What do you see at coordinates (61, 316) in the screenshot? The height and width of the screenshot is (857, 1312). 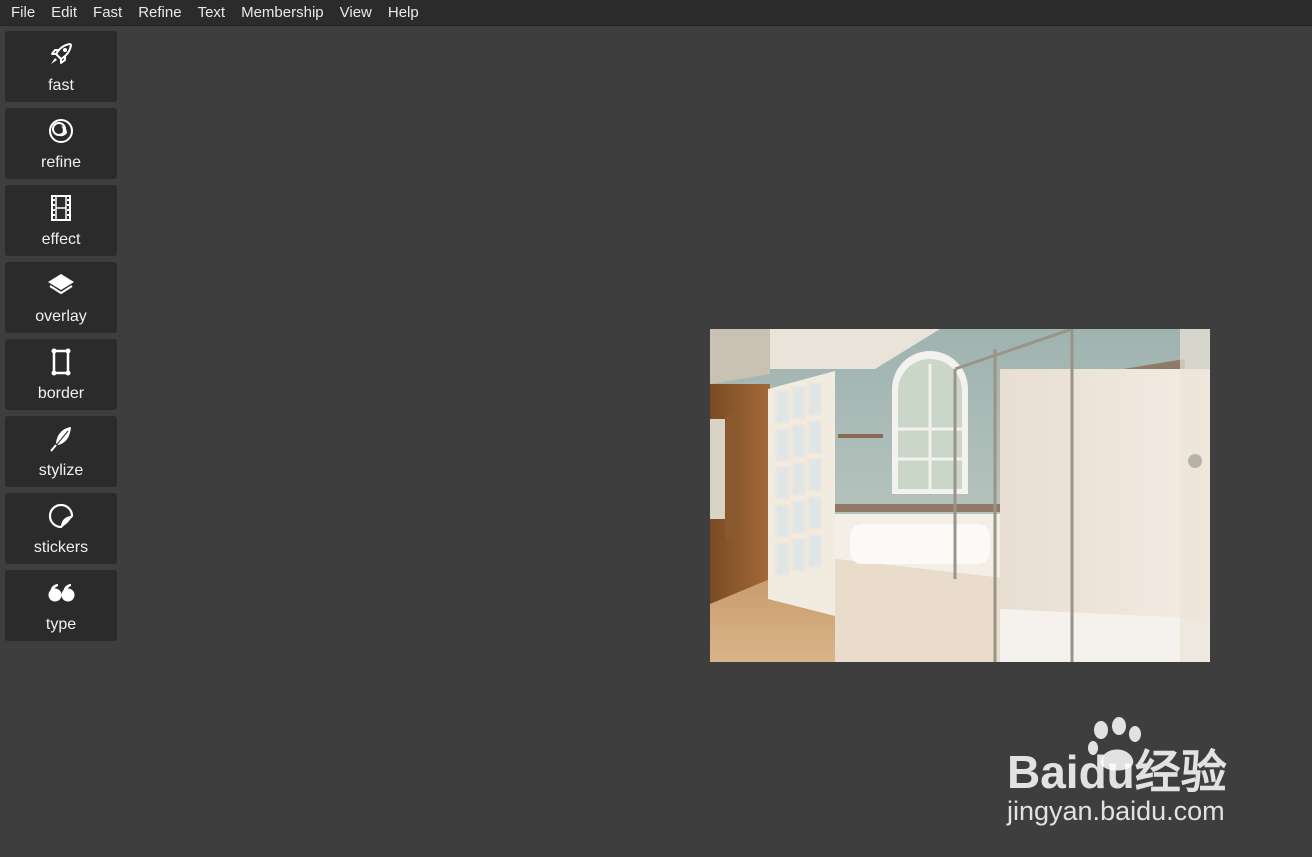 I see `tool-overlay-label: overlay` at bounding box center [61, 316].